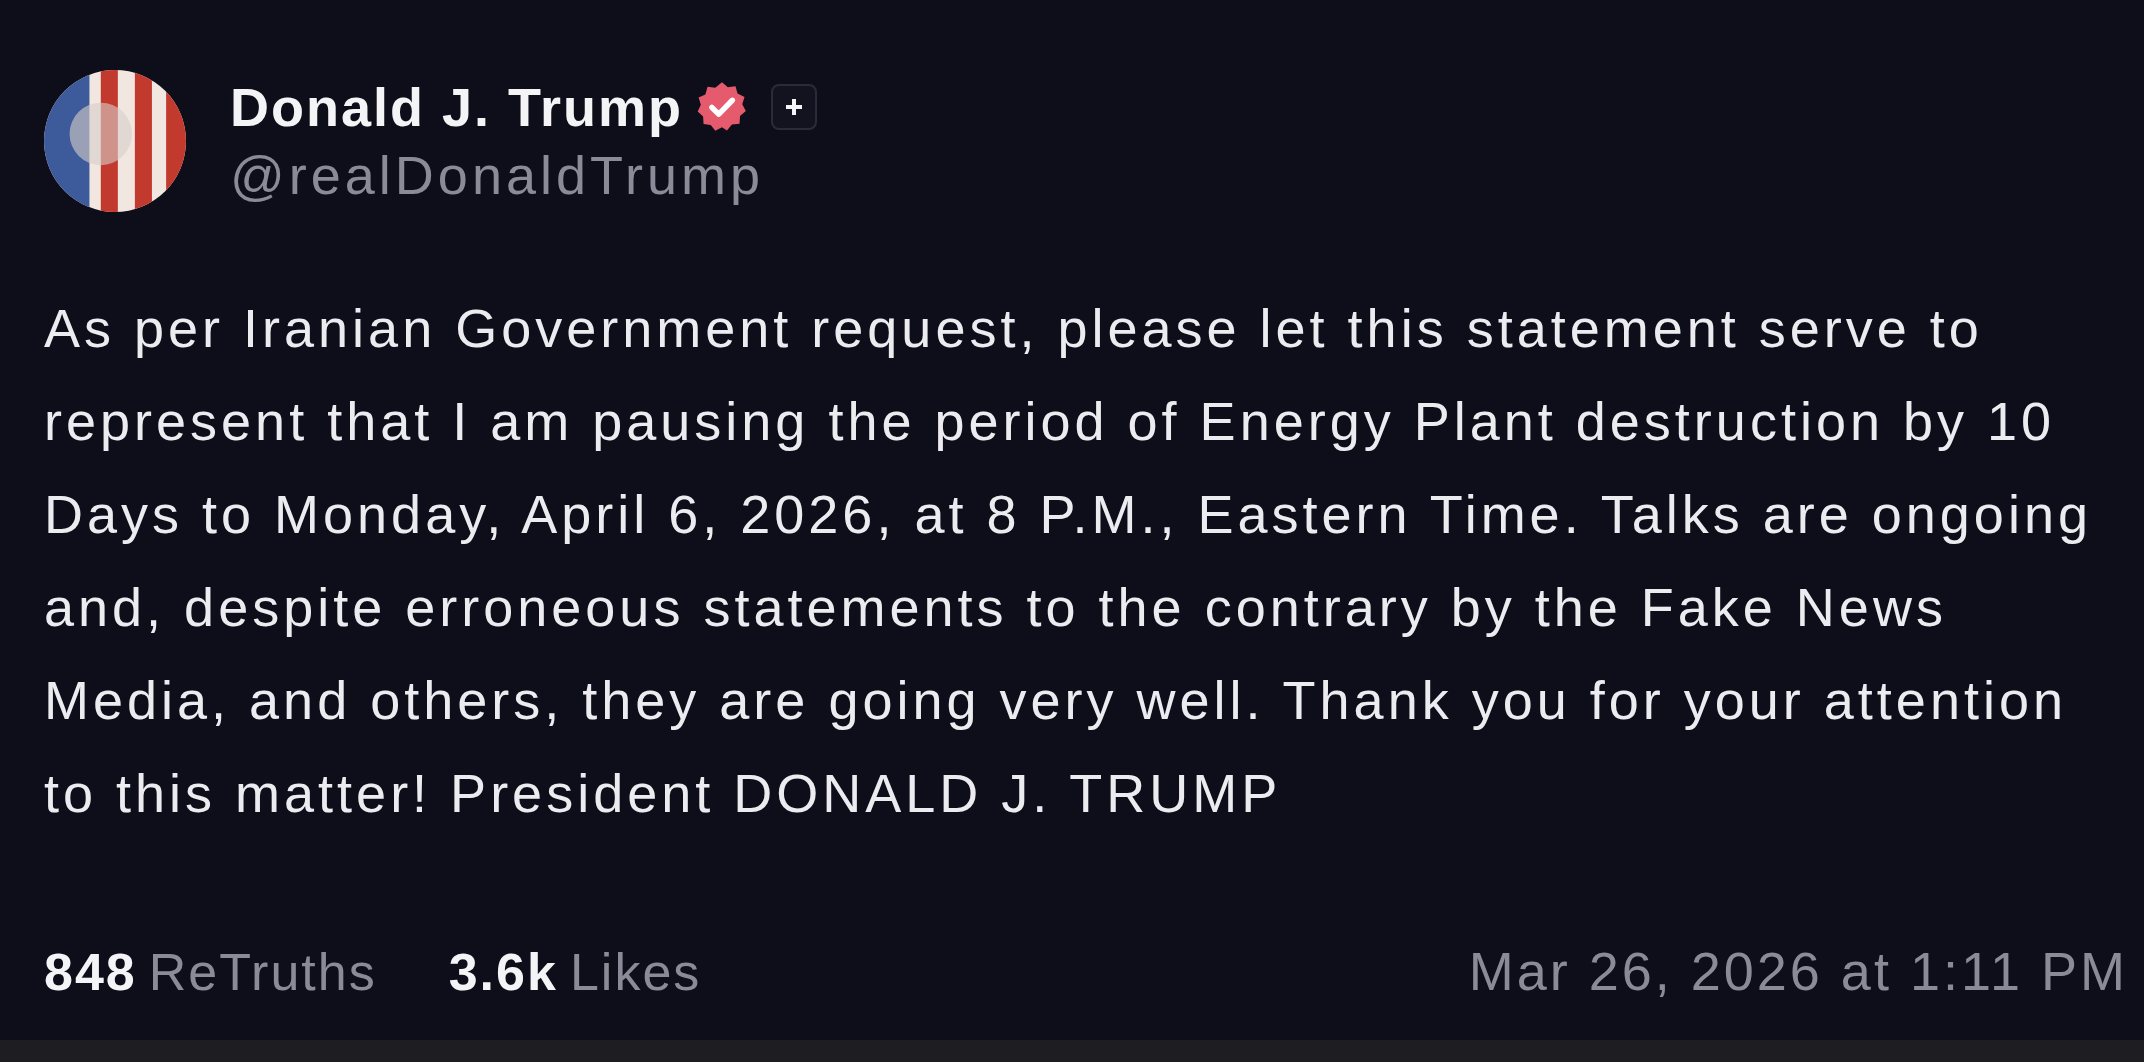 The image size is (2144, 1062). I want to click on stat-count: 848, so click(90, 972).